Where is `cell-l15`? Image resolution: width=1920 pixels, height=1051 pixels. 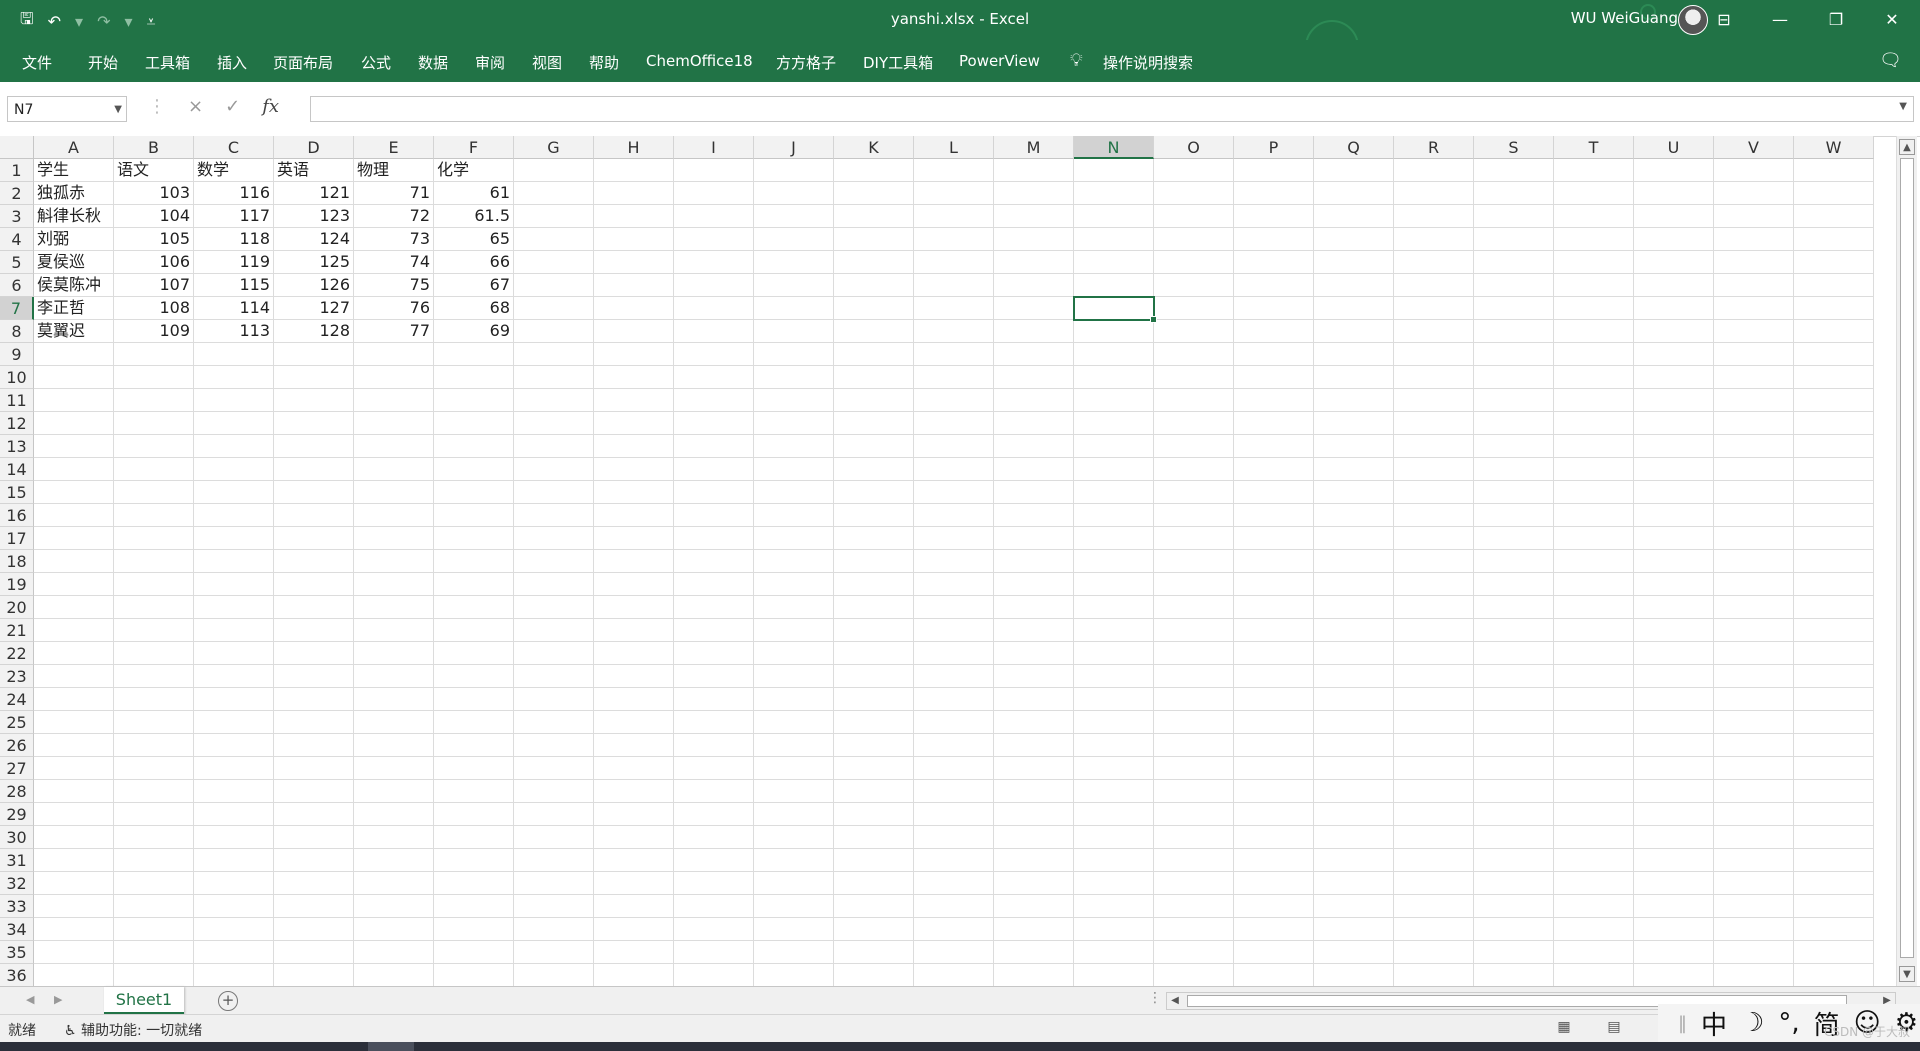 cell-l15 is located at coordinates (954, 492).